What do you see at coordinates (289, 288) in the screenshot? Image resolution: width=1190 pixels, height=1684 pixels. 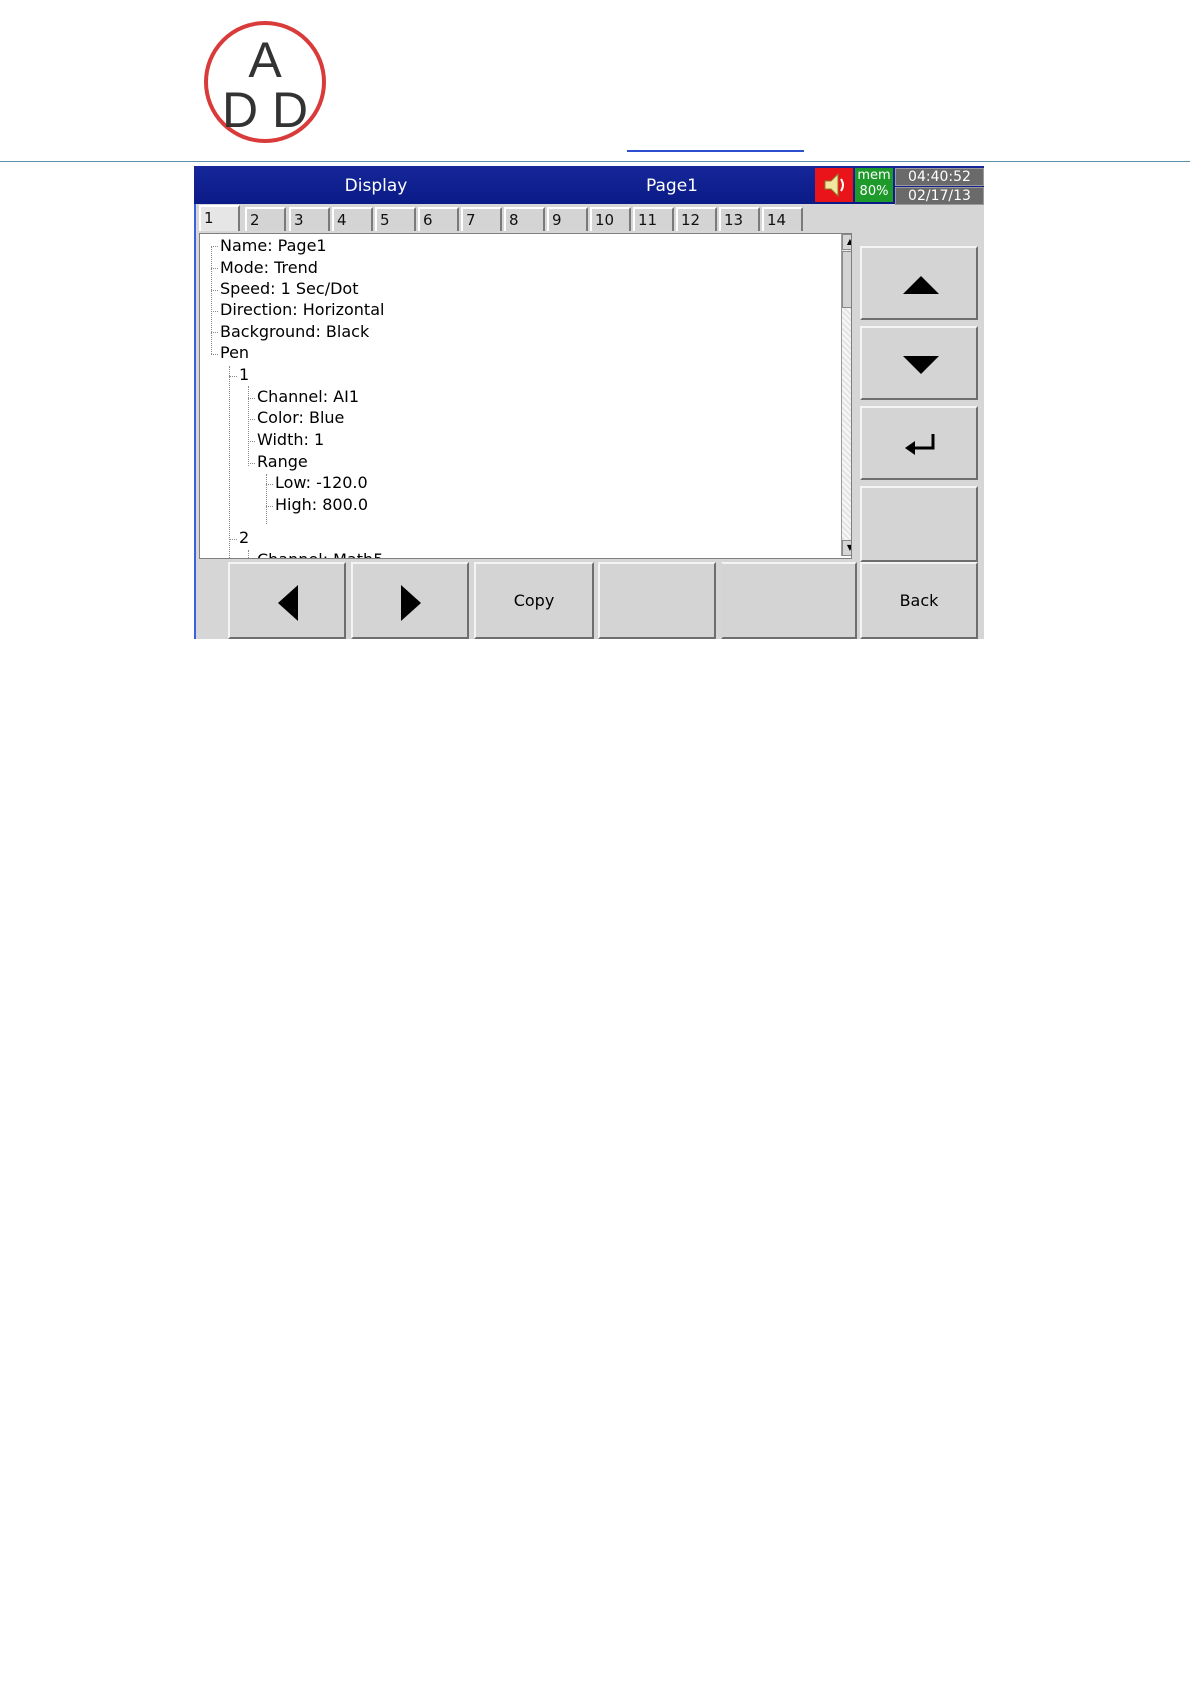 I see `tree-item-speed: Speed: 1 Sec/Dot` at bounding box center [289, 288].